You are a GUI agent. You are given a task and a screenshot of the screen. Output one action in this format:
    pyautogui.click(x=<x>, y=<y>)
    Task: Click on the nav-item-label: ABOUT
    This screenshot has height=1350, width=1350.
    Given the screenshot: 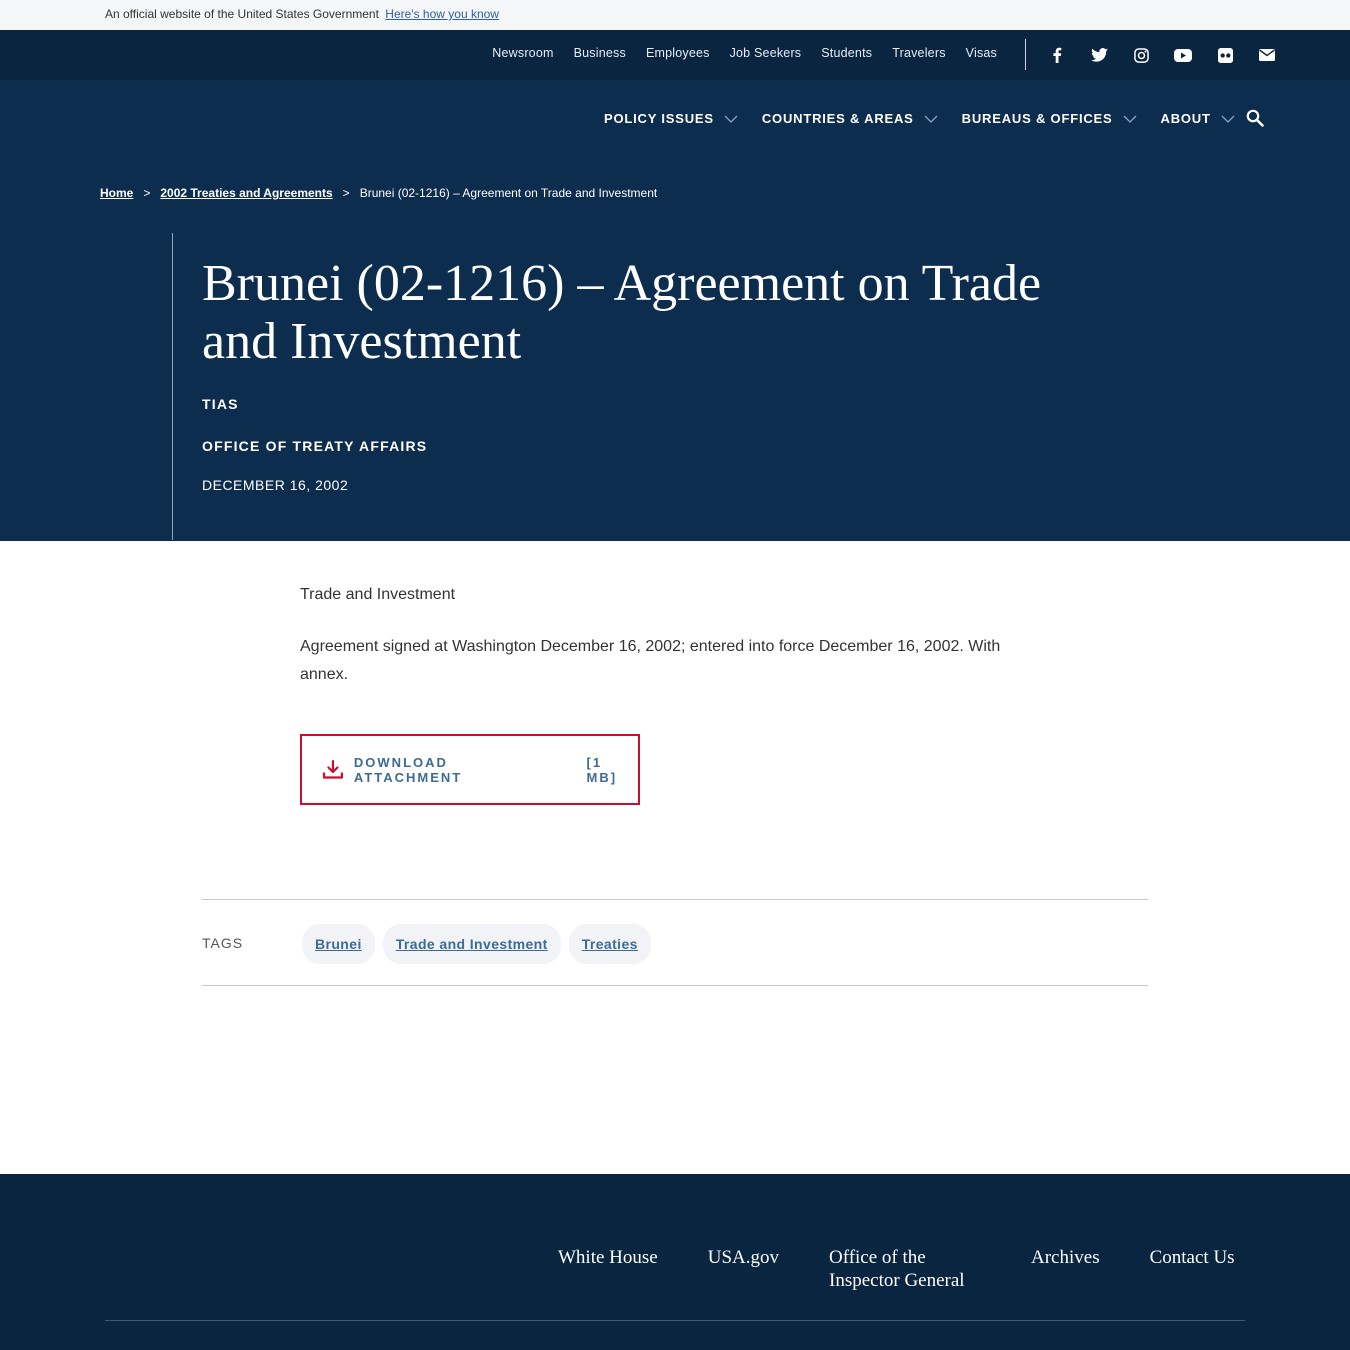 What is the action you would take?
    pyautogui.click(x=1185, y=118)
    